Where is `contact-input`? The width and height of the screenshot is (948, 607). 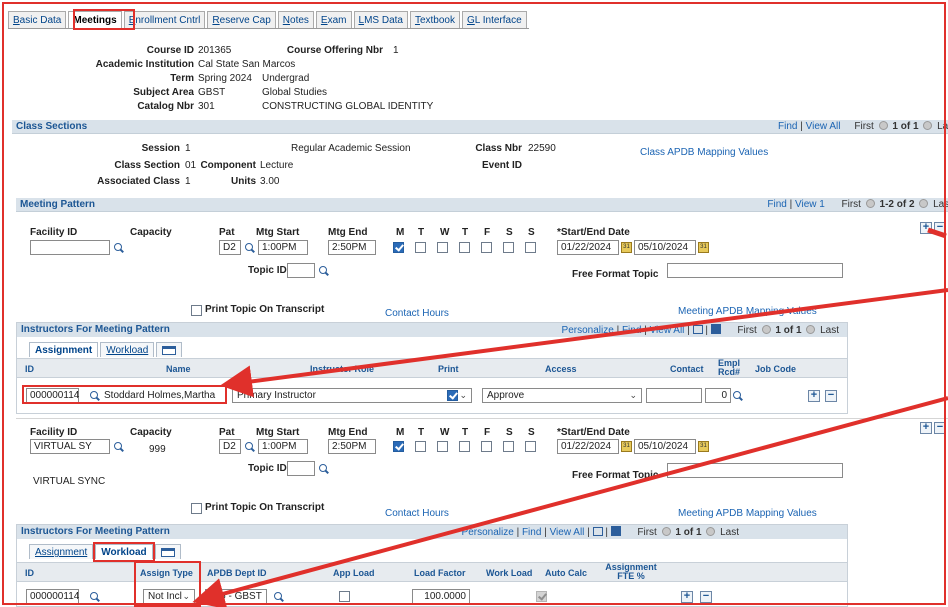
contact-input is located at coordinates (674, 395).